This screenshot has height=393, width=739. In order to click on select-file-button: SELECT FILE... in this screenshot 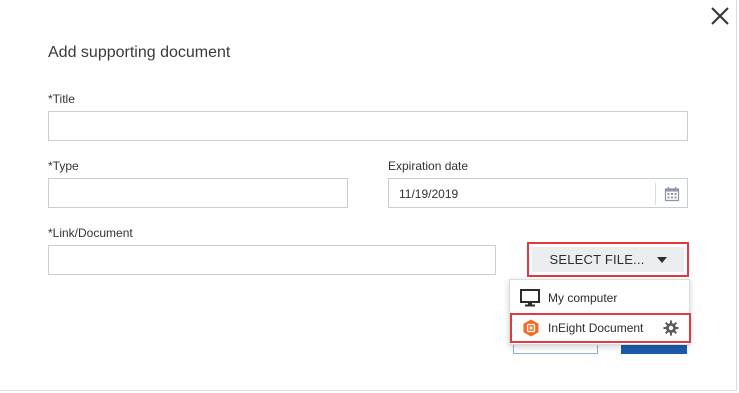, I will do `click(608, 259)`.